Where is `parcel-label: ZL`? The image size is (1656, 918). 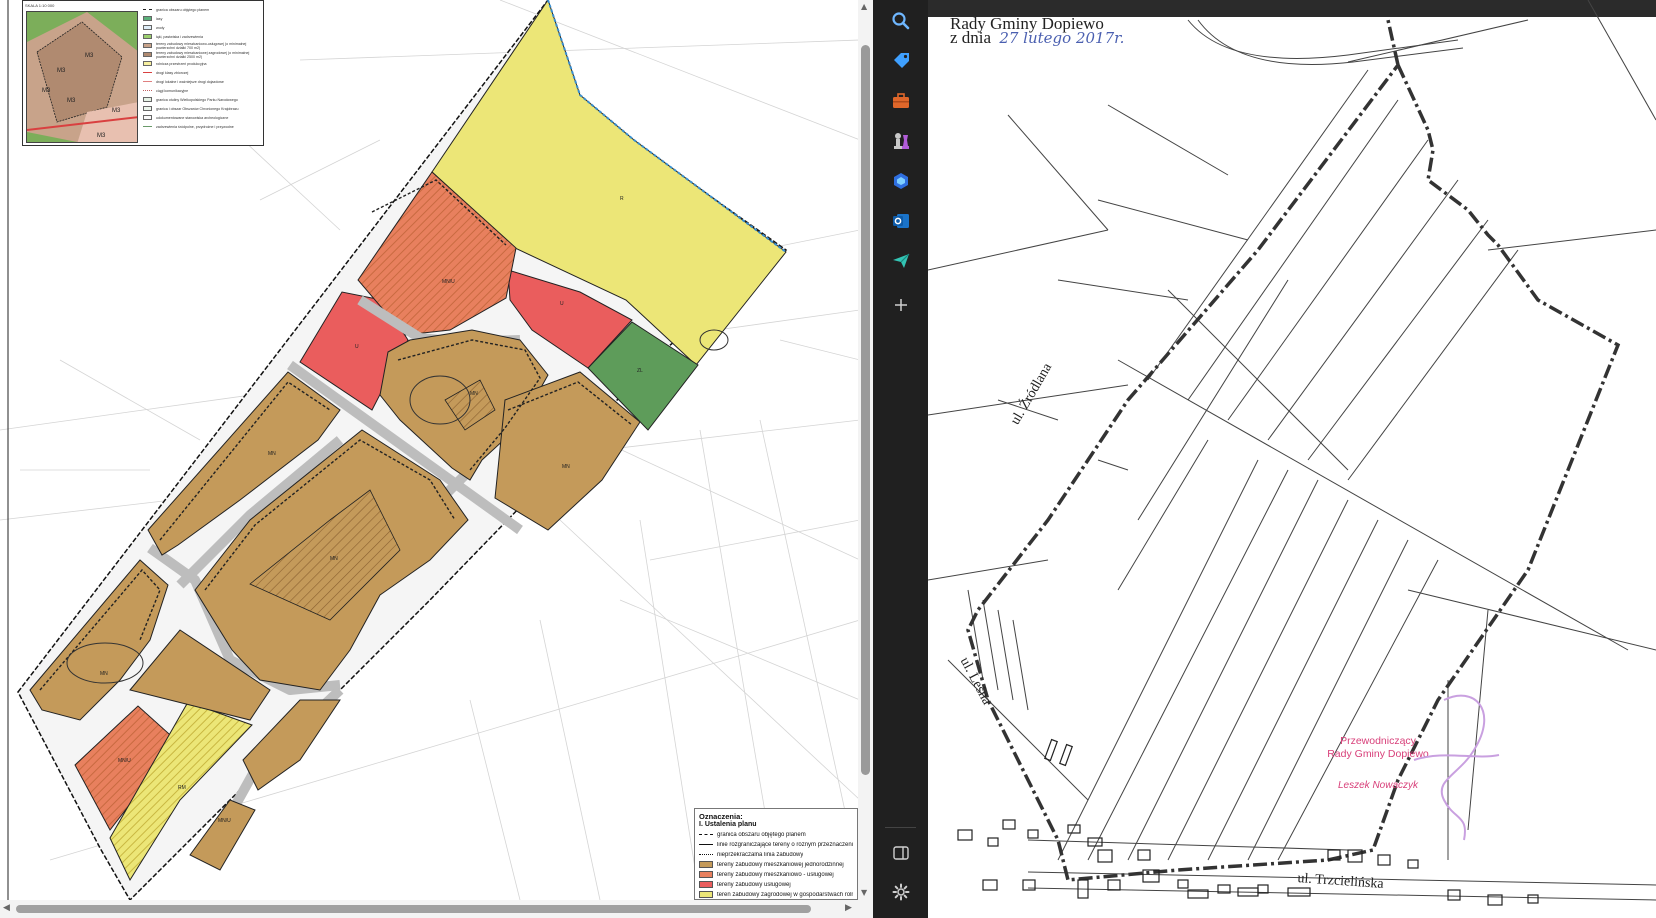
parcel-label: ZL is located at coordinates (640, 371).